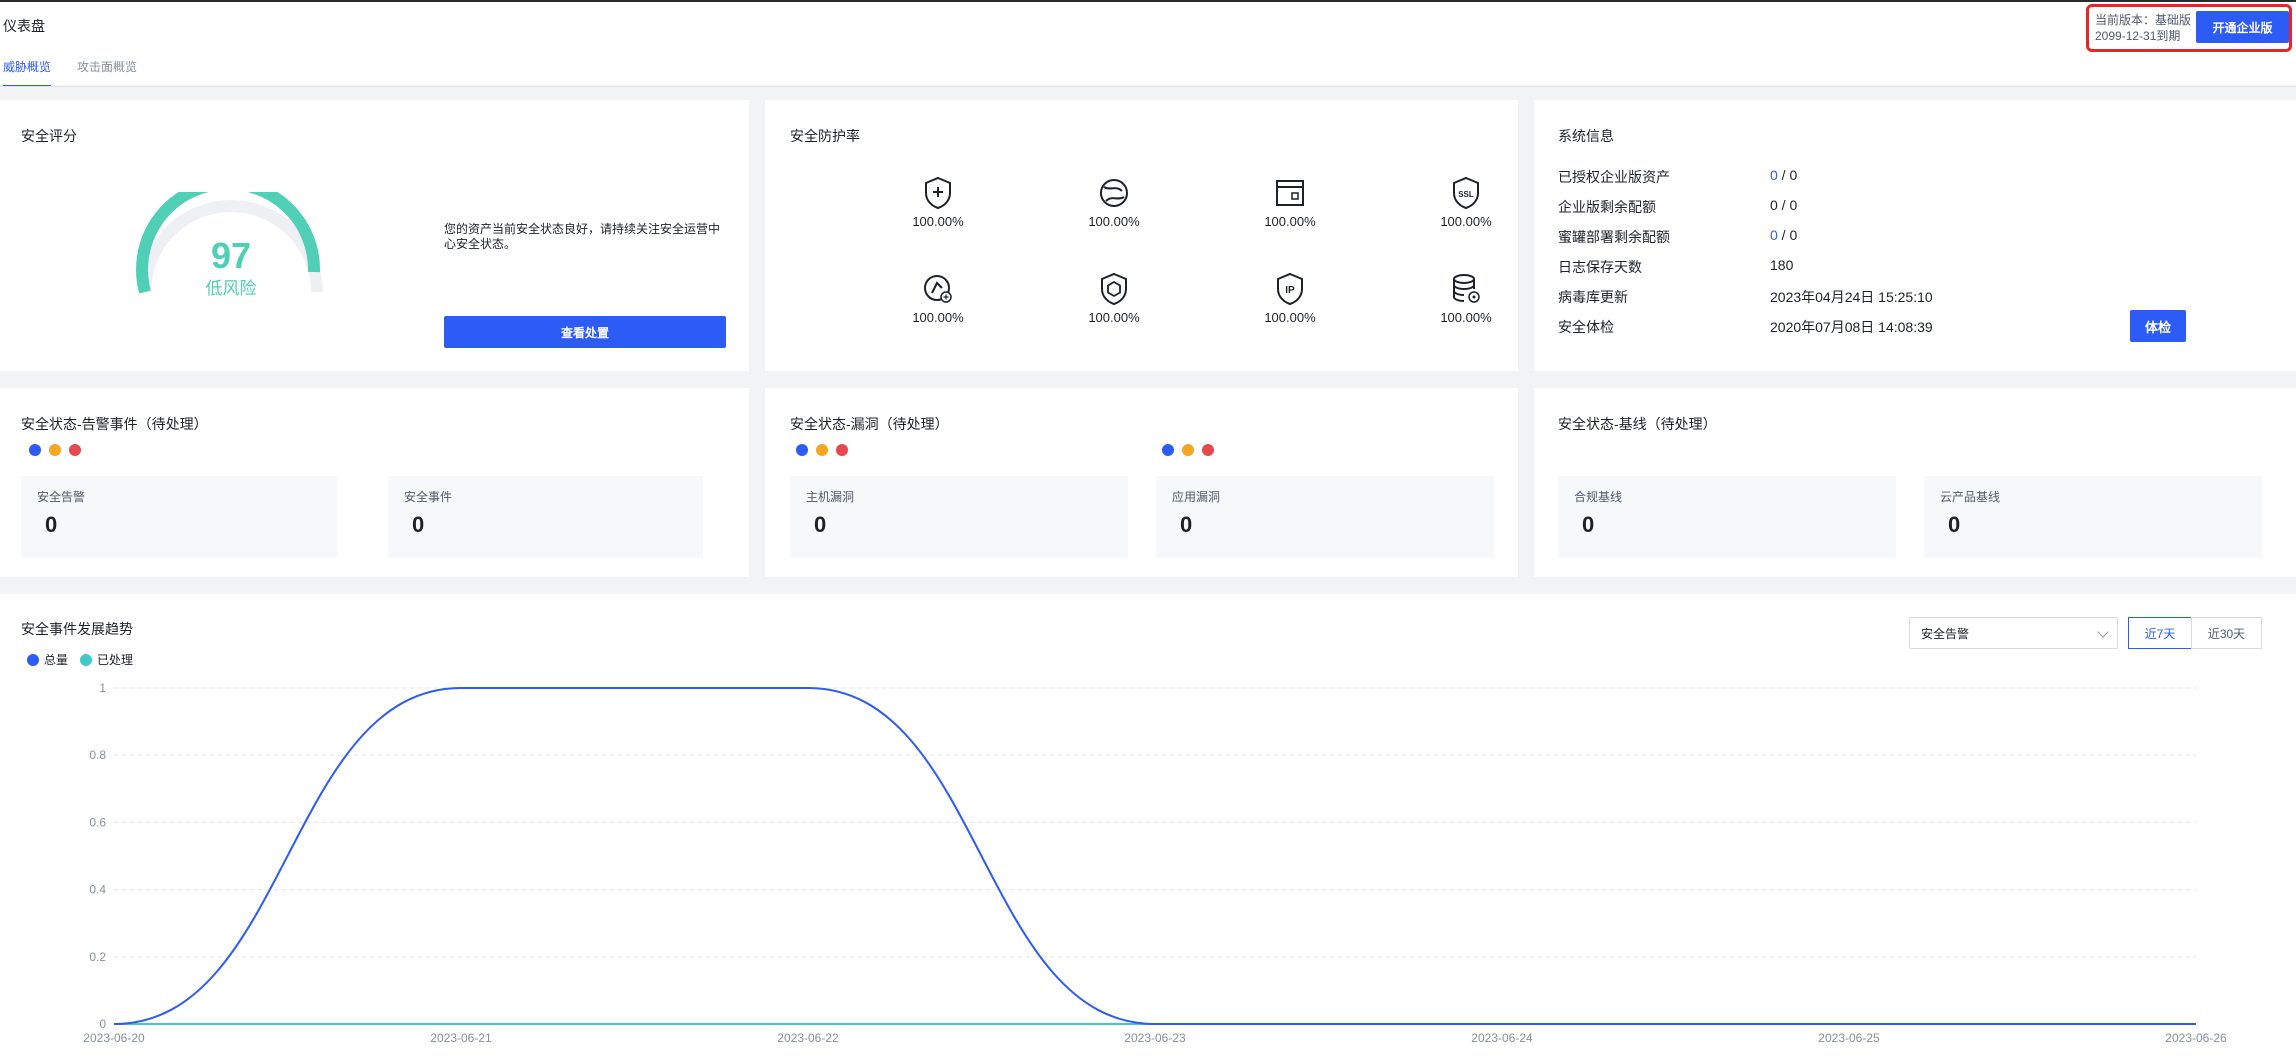  I want to click on tab-bar: 威胁概览 攻击面概览, so click(83, 72).